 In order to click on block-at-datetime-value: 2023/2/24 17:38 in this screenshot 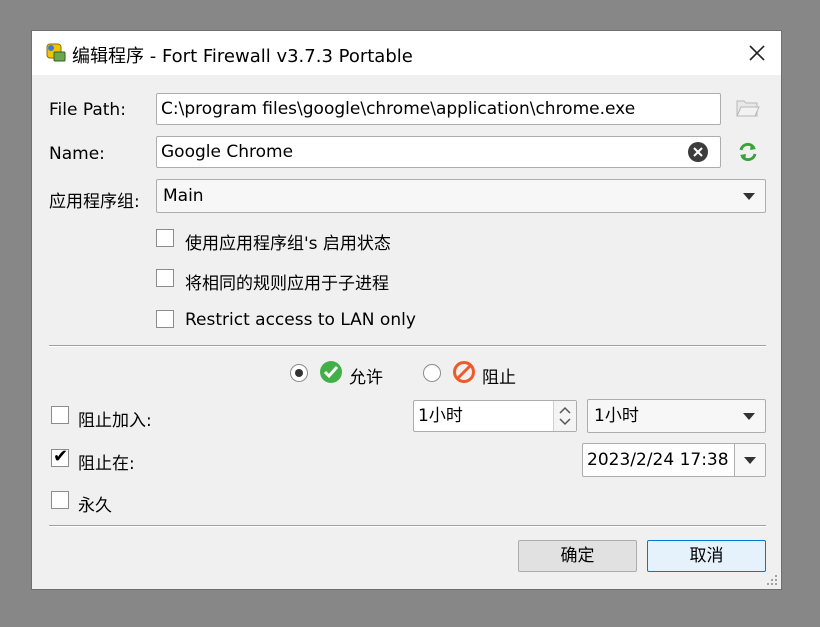, I will do `click(658, 460)`.